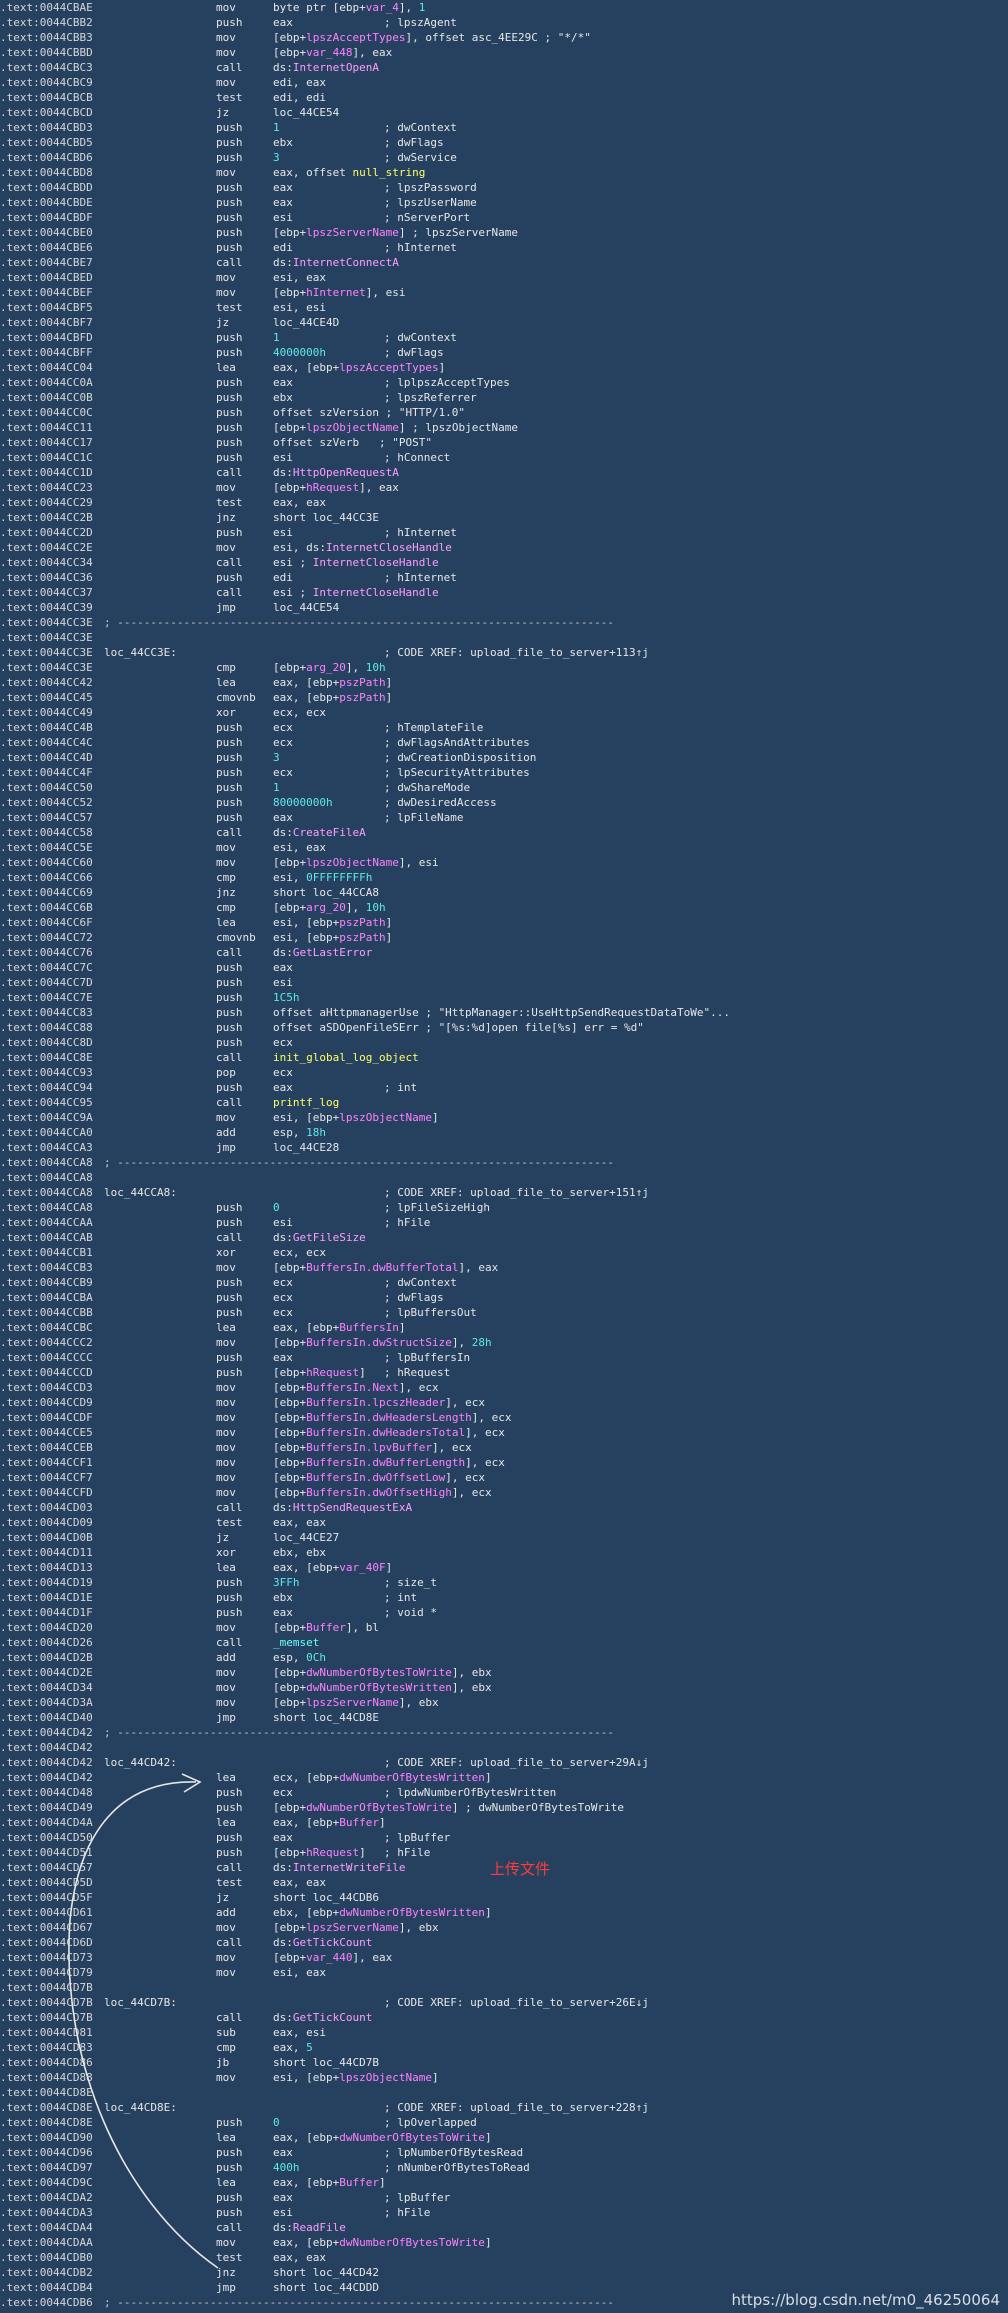  What do you see at coordinates (306, 322) in the screenshot?
I see `instruction-operands: loc_44CE4D` at bounding box center [306, 322].